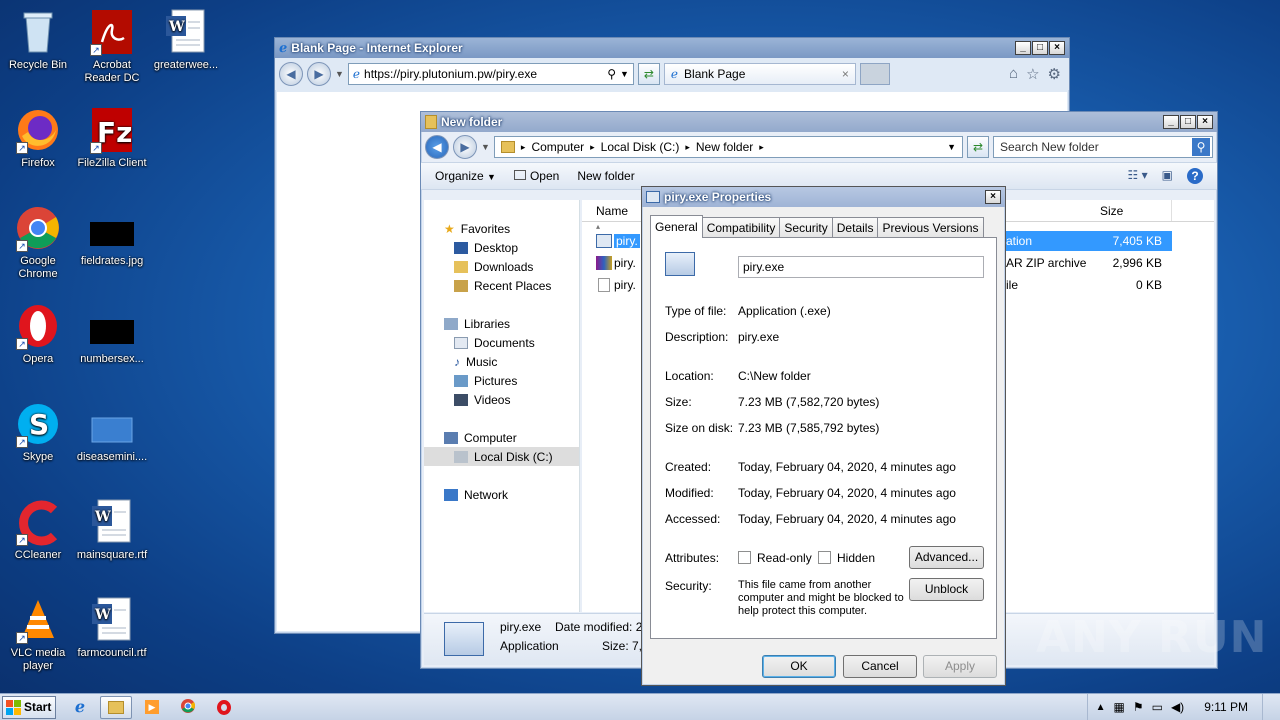 The width and height of the screenshot is (1280, 720). What do you see at coordinates (38, 530) in the screenshot?
I see `desktop-icon-ccleaner: ↗ CCleaner` at bounding box center [38, 530].